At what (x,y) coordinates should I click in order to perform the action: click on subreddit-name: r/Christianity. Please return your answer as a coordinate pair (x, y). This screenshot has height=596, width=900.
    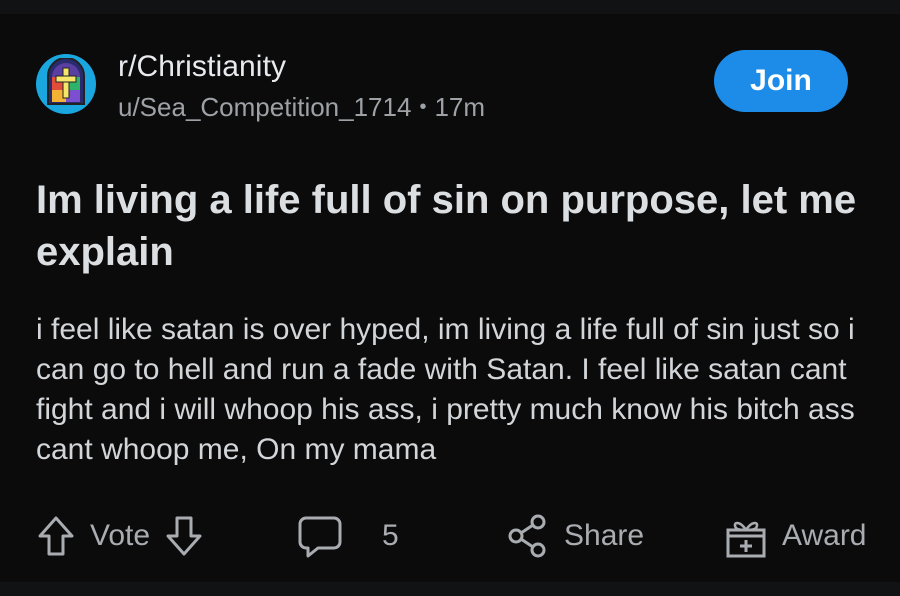
    Looking at the image, I should click on (202, 67).